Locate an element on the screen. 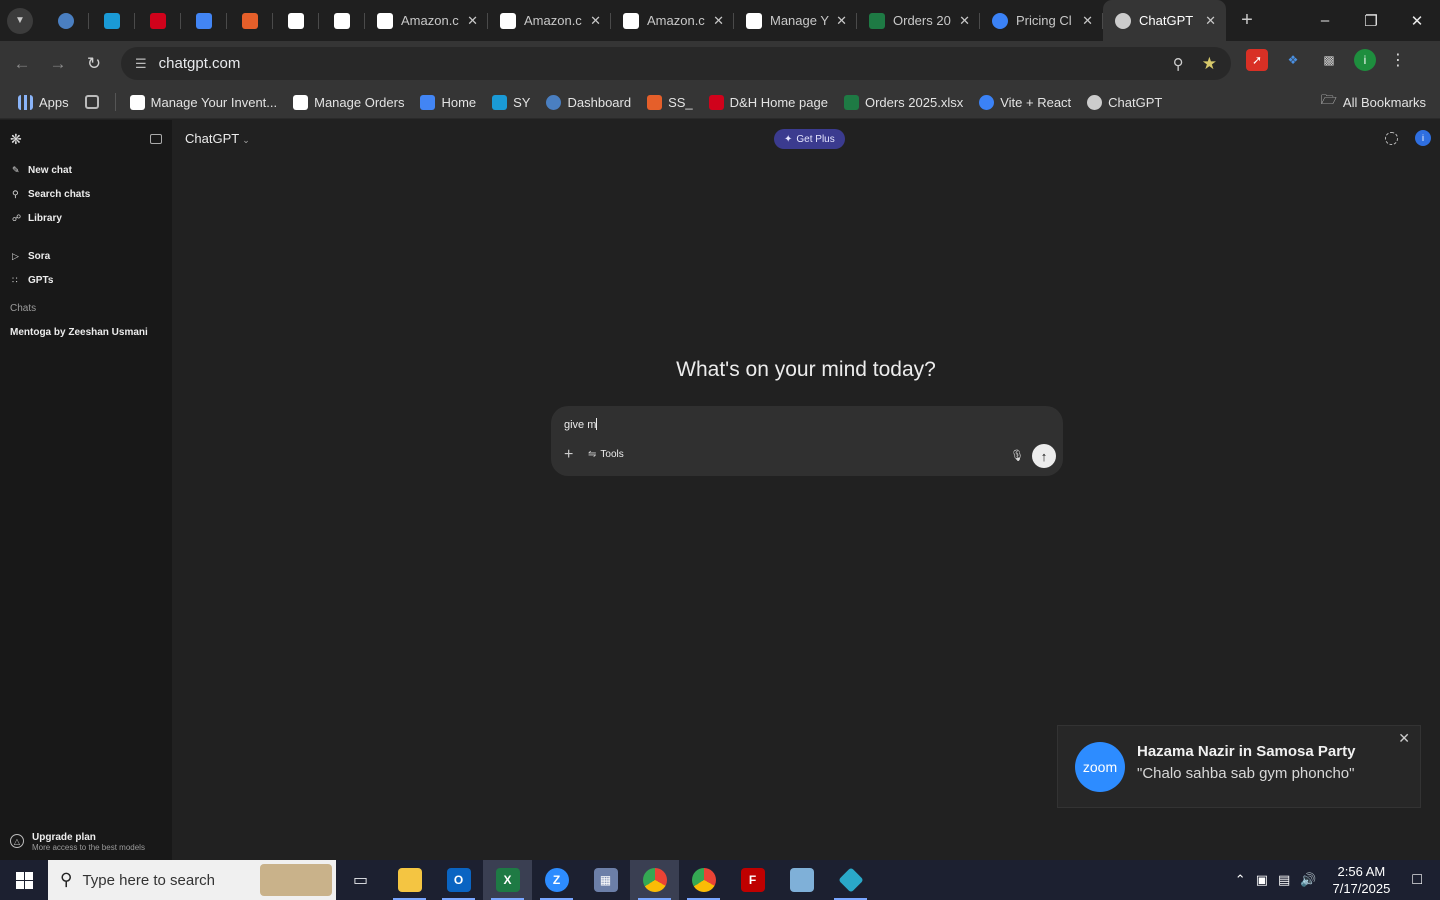 Image resolution: width=1440 pixels, height=900 pixels. outlook-icon: O is located at coordinates (458, 880).